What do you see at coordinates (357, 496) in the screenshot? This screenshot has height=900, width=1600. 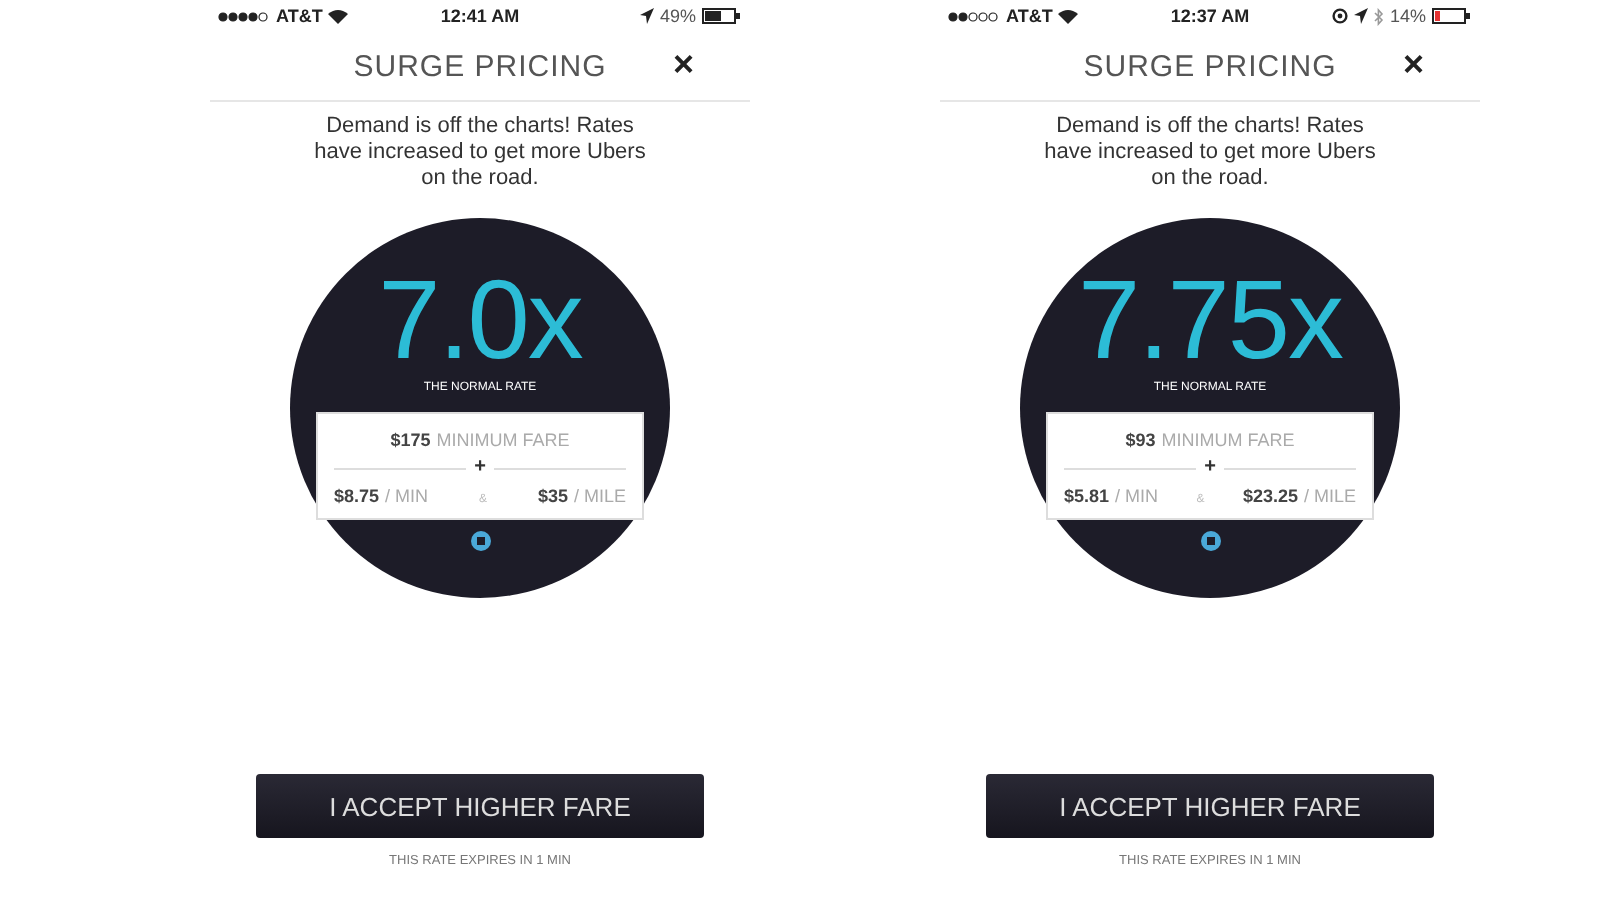 I see `per-minute-amount: $8.75` at bounding box center [357, 496].